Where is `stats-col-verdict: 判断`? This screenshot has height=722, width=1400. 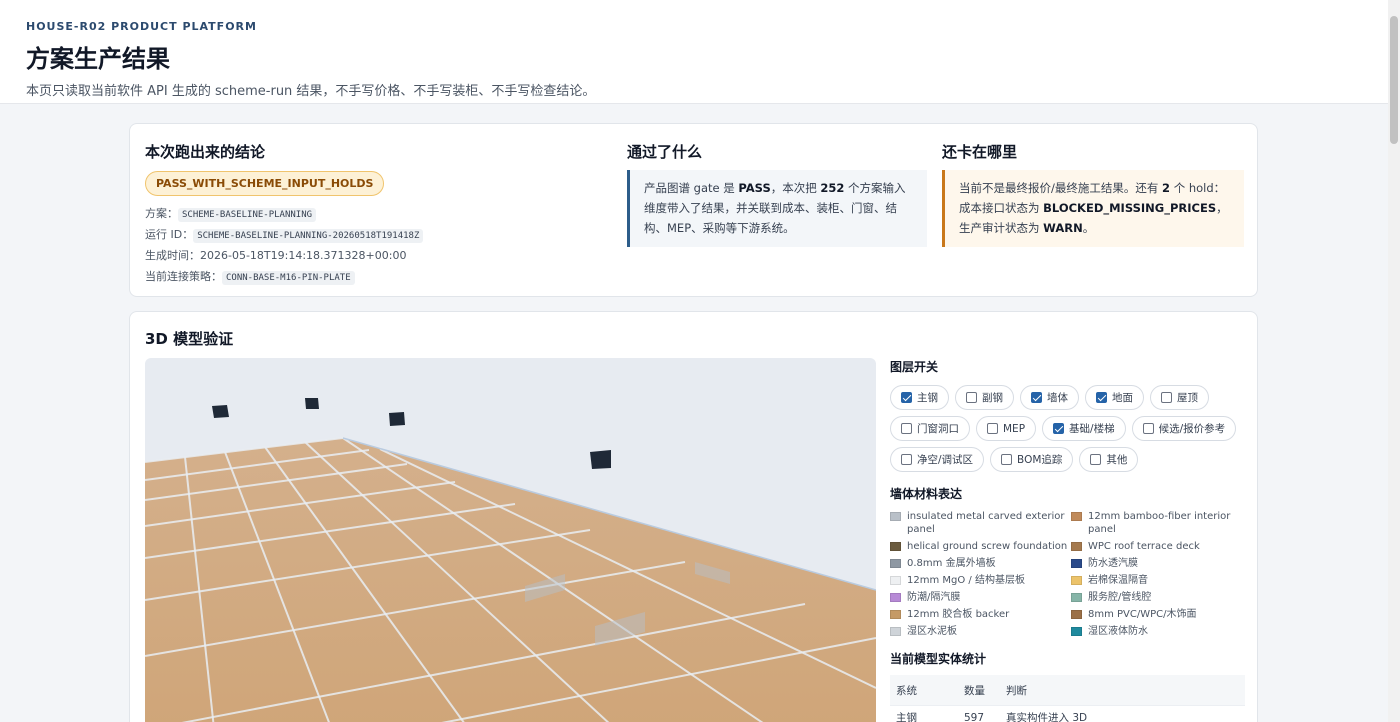 stats-col-verdict: 判断 is located at coordinates (1016, 690).